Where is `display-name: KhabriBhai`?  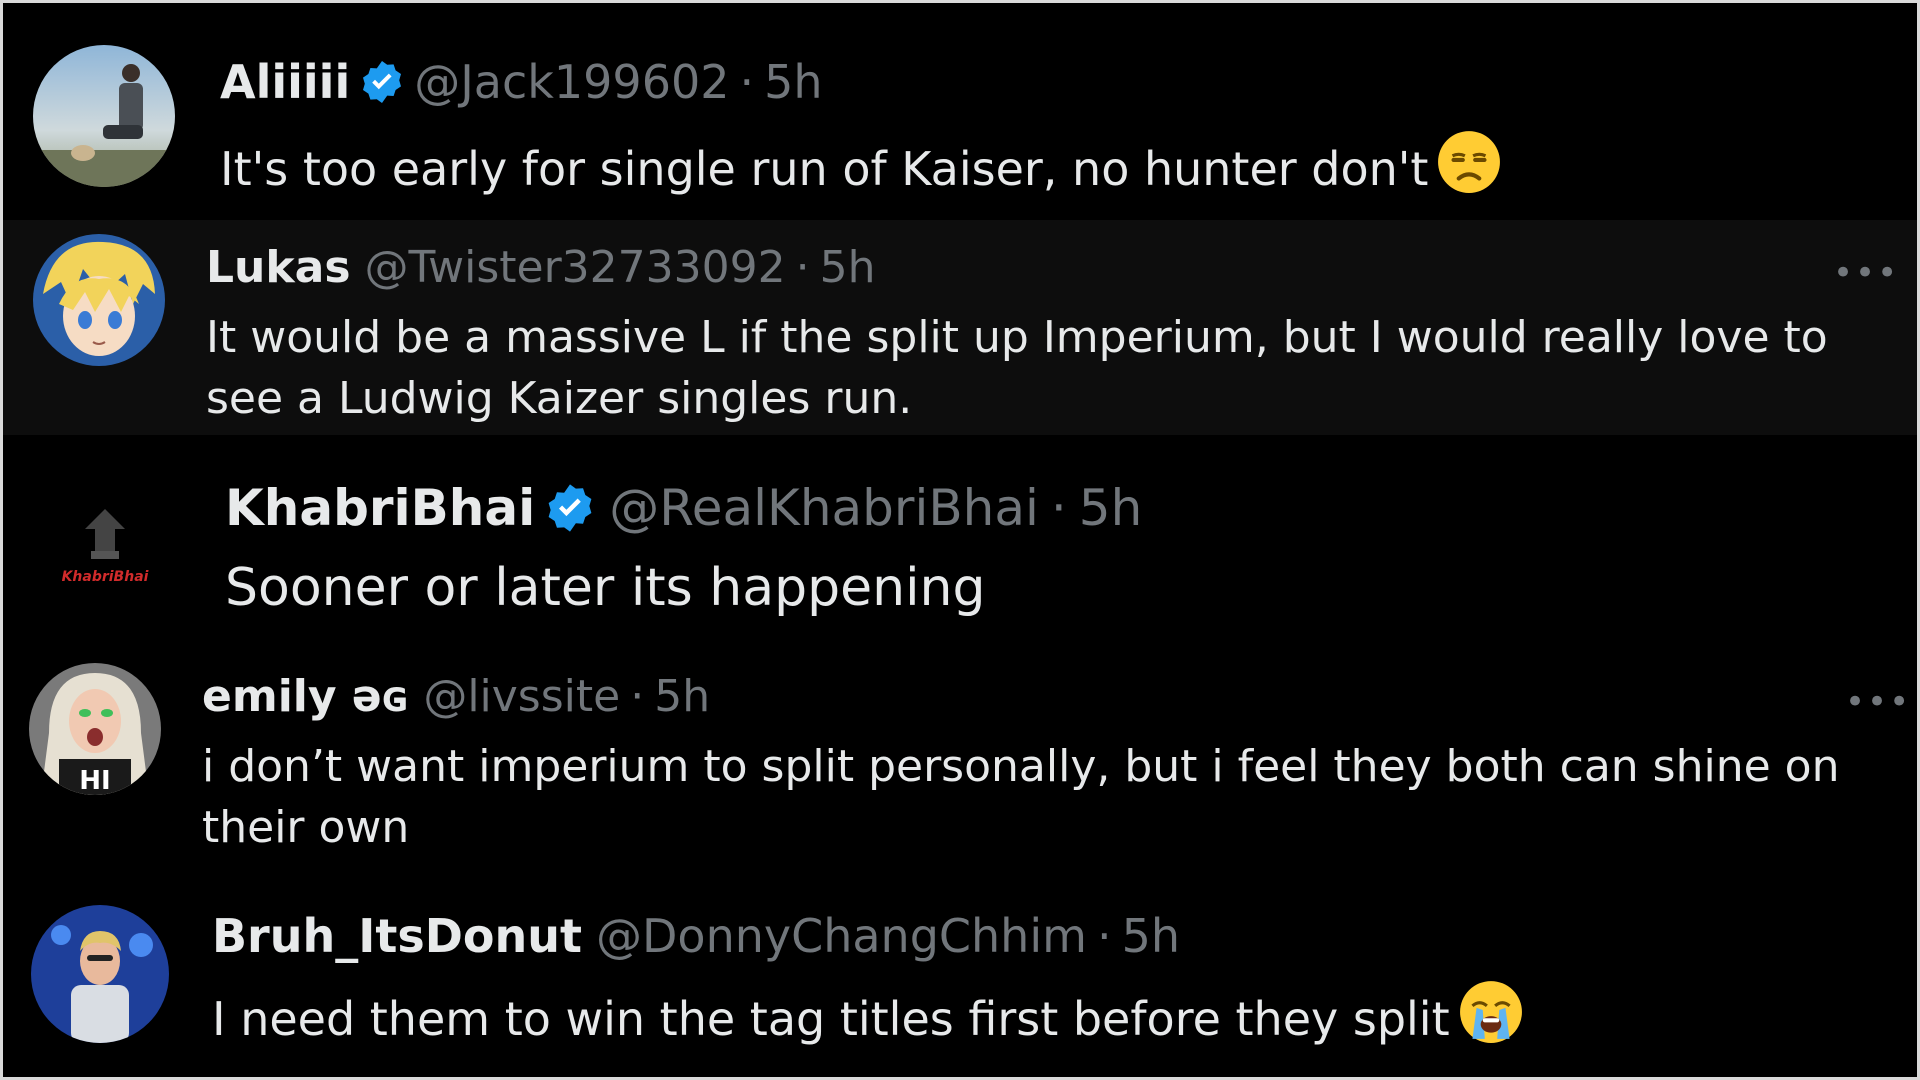
display-name: KhabriBhai is located at coordinates (380, 508).